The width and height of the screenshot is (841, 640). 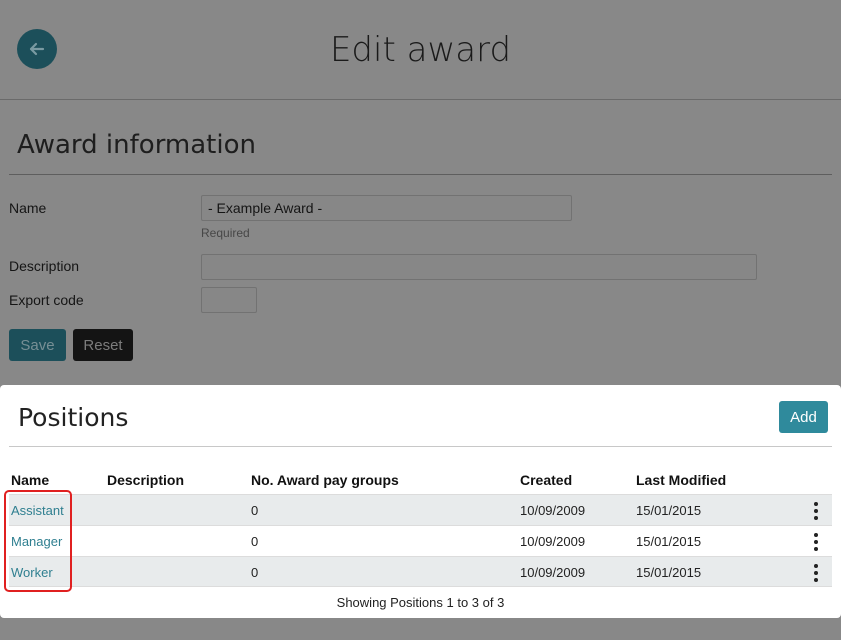 I want to click on table-row: Manager 0 10/09/2009 15/01/2015, so click(x=420, y=540).